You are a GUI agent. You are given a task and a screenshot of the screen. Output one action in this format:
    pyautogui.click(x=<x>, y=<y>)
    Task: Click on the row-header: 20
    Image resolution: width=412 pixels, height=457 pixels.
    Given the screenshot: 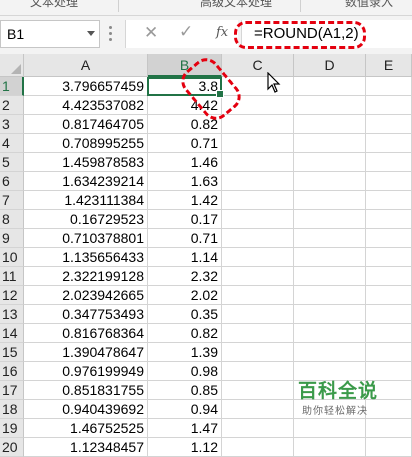 What is the action you would take?
    pyautogui.click(x=12, y=447)
    